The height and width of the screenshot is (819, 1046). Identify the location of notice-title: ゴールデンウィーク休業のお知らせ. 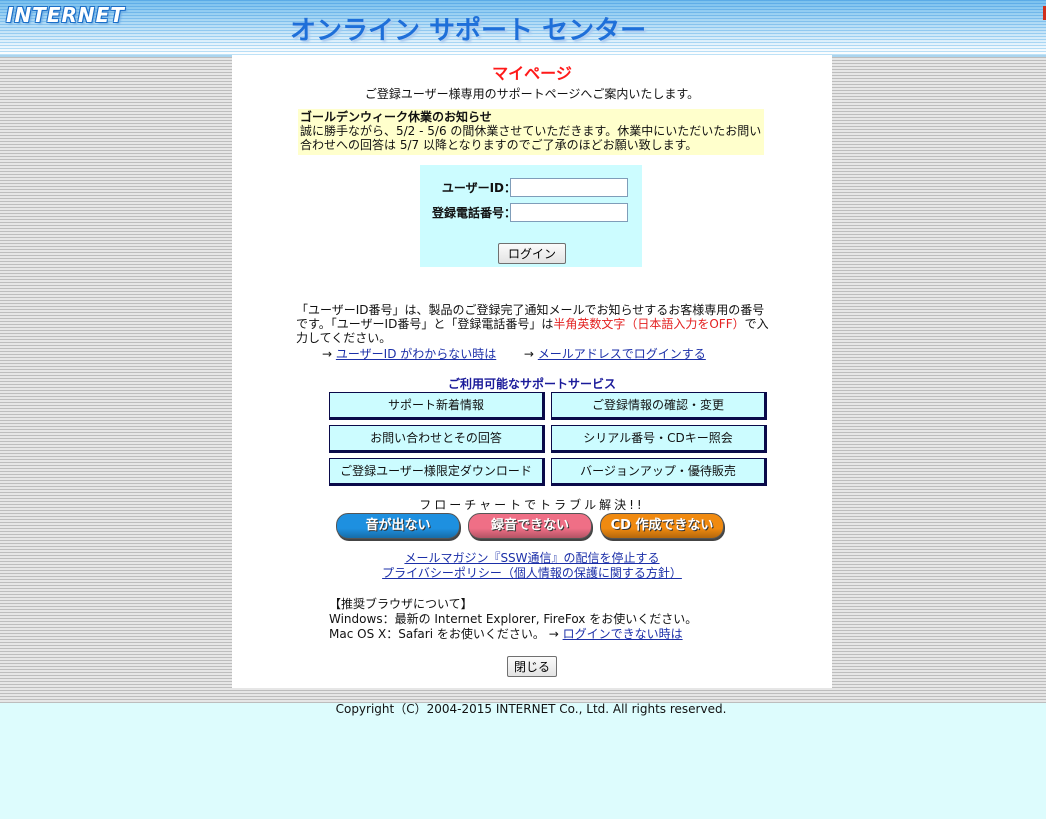
(396, 117).